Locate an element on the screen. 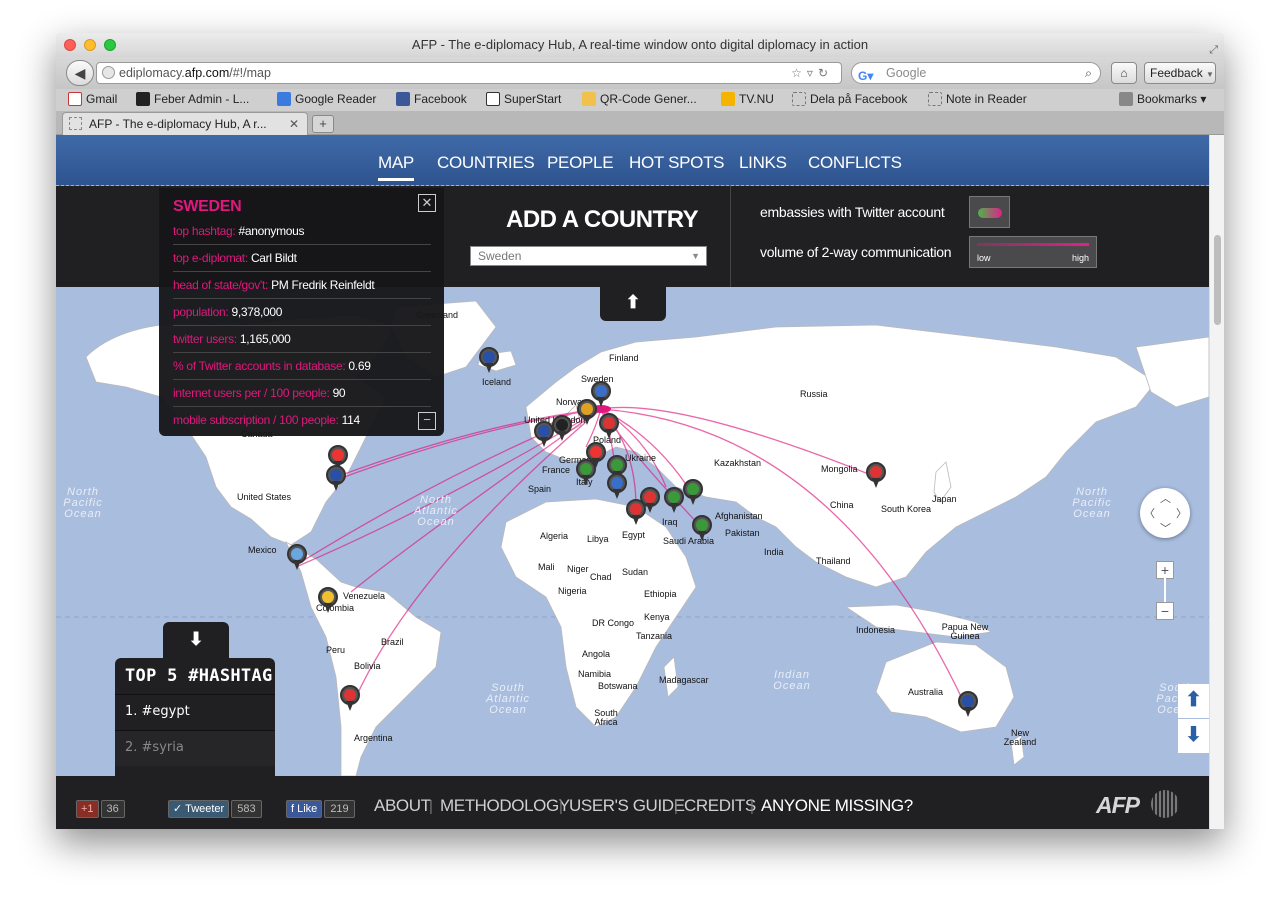 This screenshot has height=907, width=1280. close-tab-icon: ✕ is located at coordinates (294, 124).